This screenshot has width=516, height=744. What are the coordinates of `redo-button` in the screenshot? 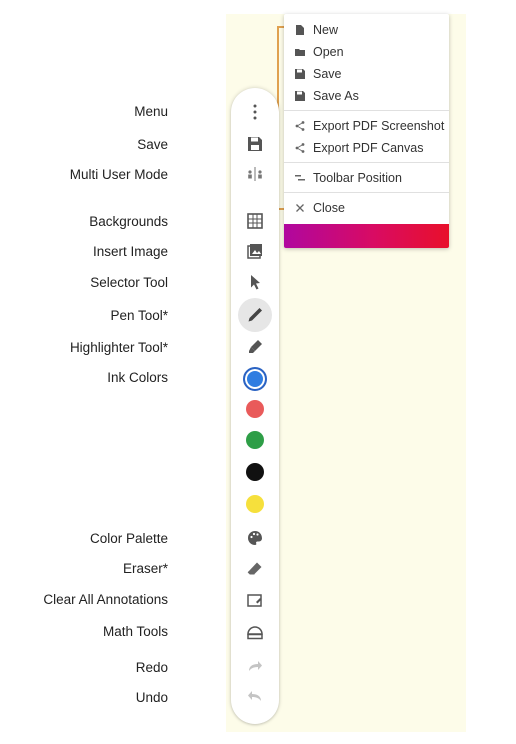 It's located at (255, 666).